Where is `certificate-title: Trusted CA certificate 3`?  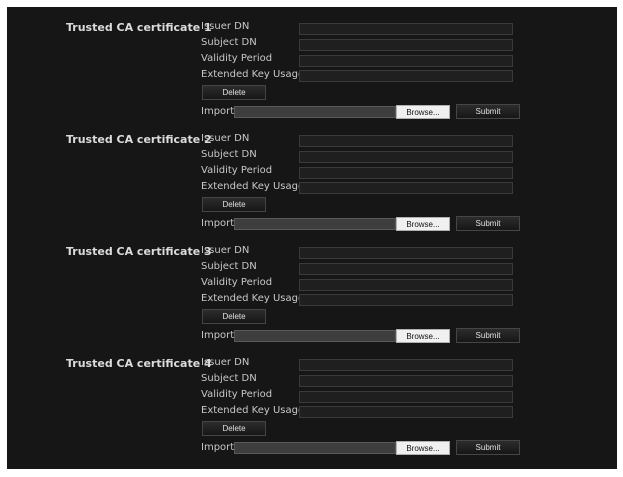
certificate-title: Trusted CA certificate 3 is located at coordinates (139, 251).